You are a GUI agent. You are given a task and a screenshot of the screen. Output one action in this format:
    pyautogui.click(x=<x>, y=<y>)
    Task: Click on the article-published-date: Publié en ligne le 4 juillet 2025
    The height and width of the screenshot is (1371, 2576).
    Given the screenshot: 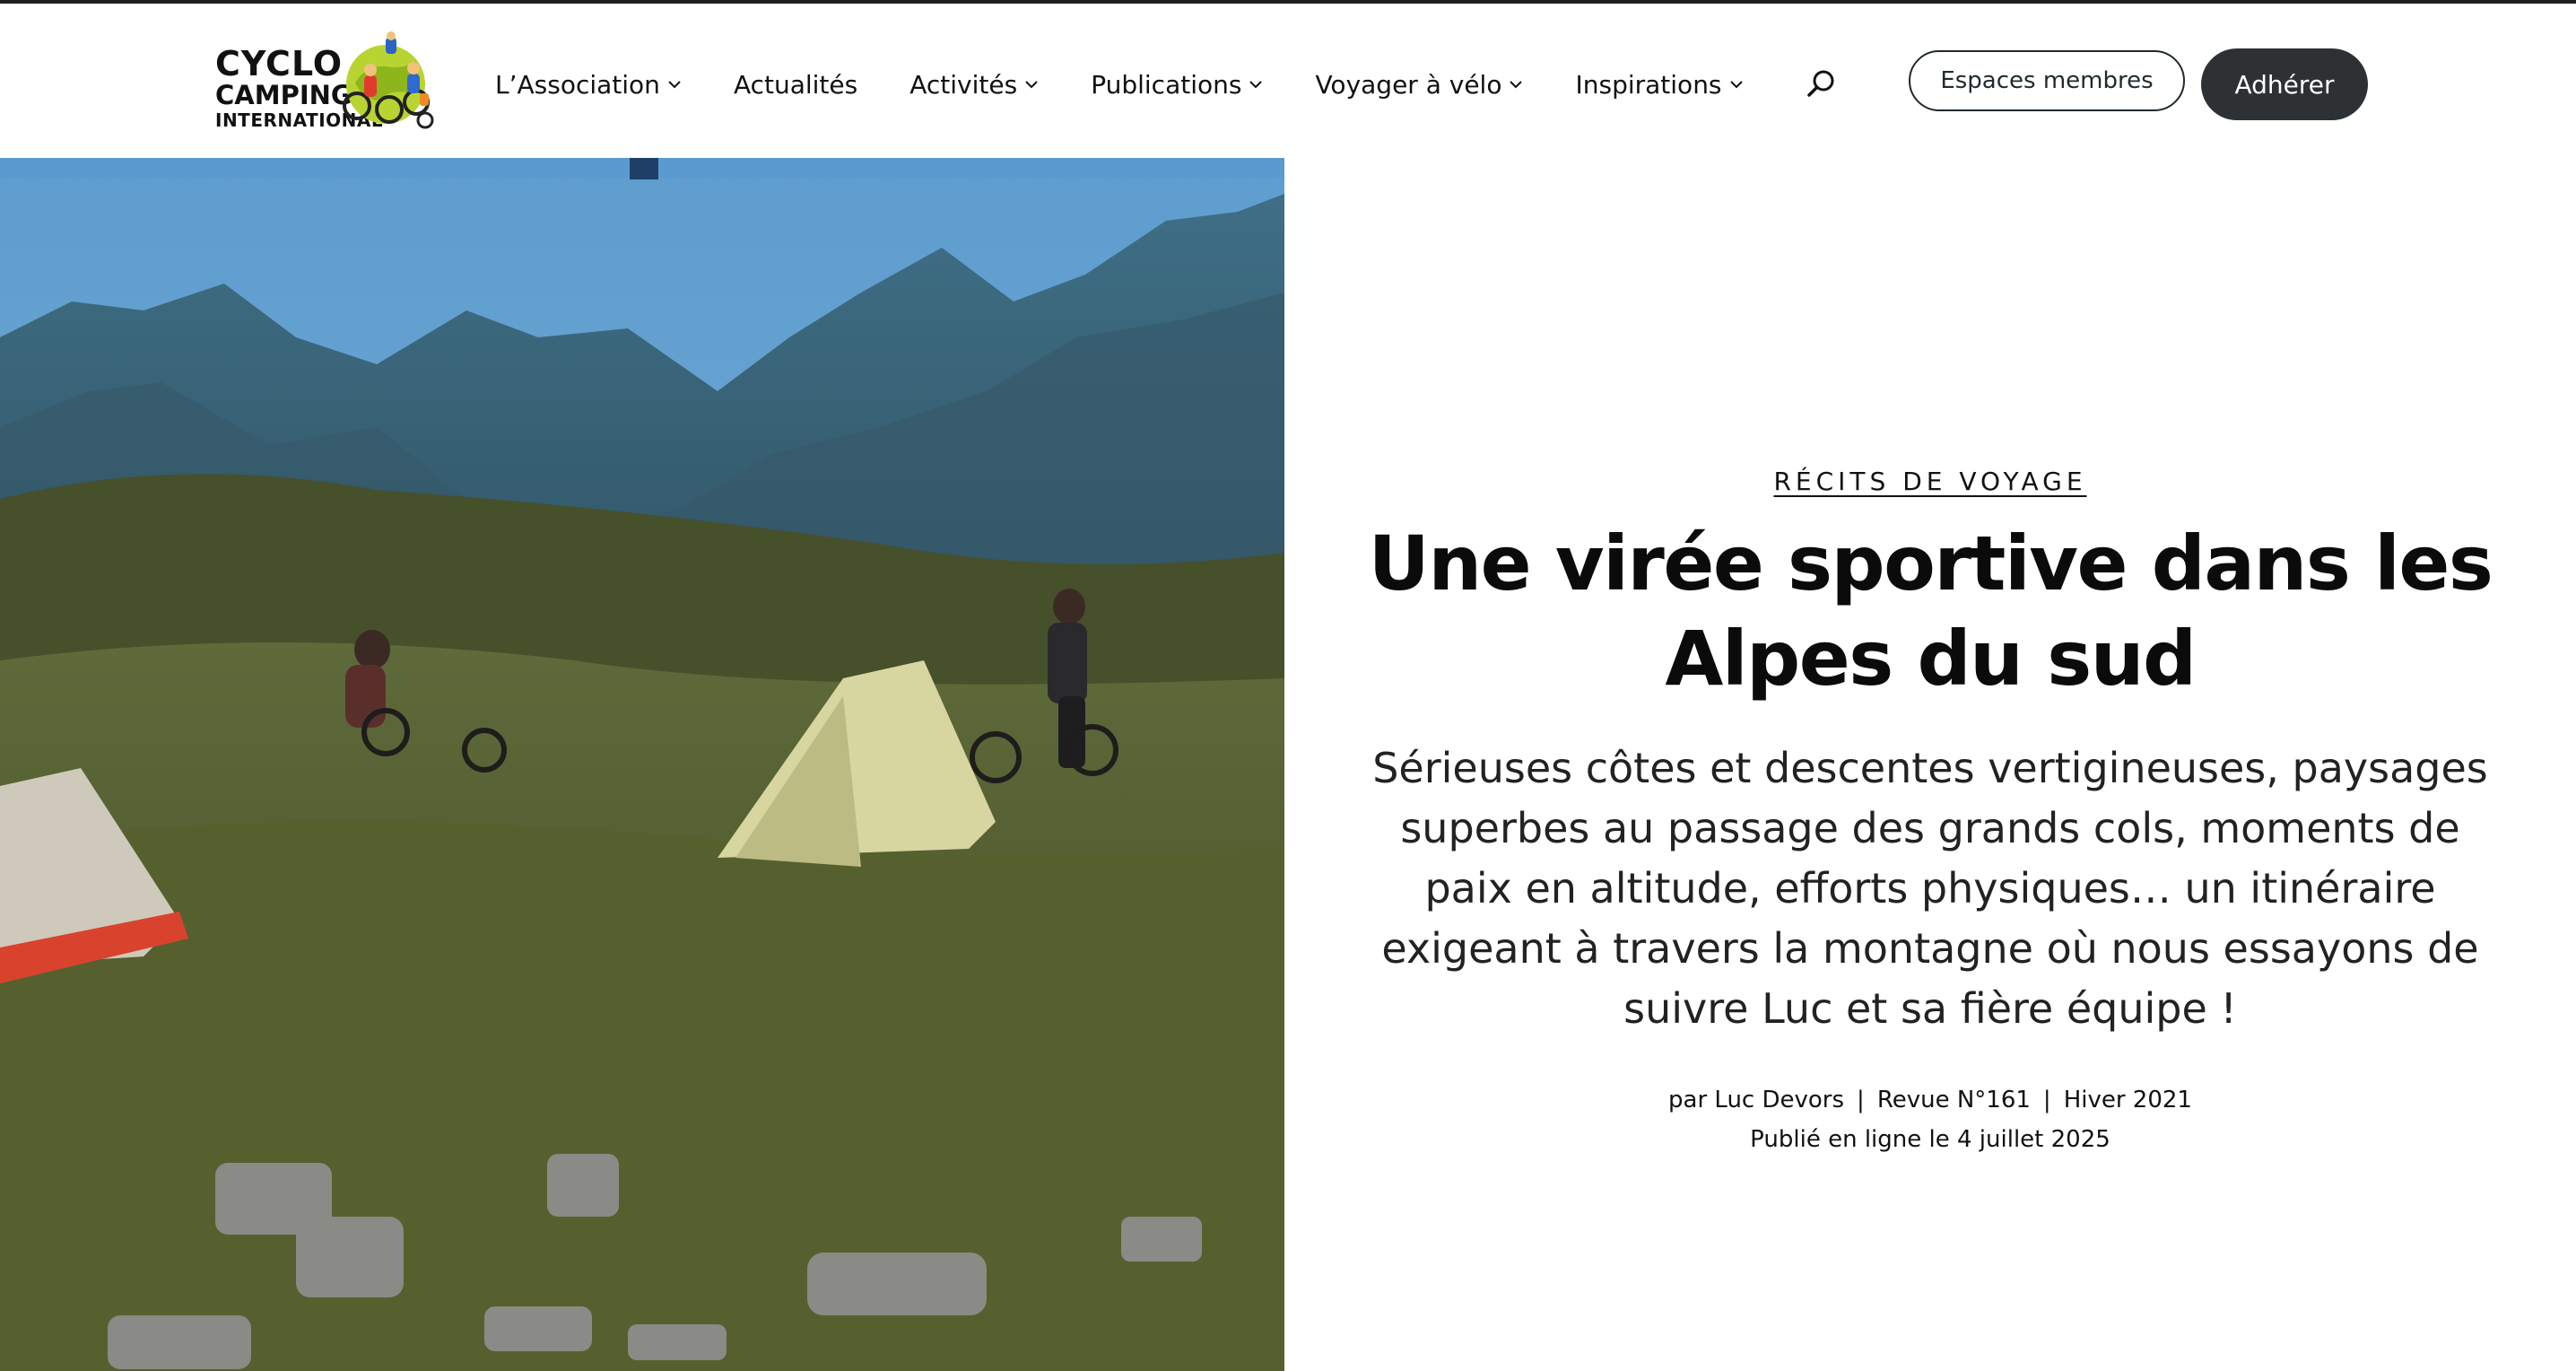 What is the action you would take?
    pyautogui.click(x=1930, y=1139)
    